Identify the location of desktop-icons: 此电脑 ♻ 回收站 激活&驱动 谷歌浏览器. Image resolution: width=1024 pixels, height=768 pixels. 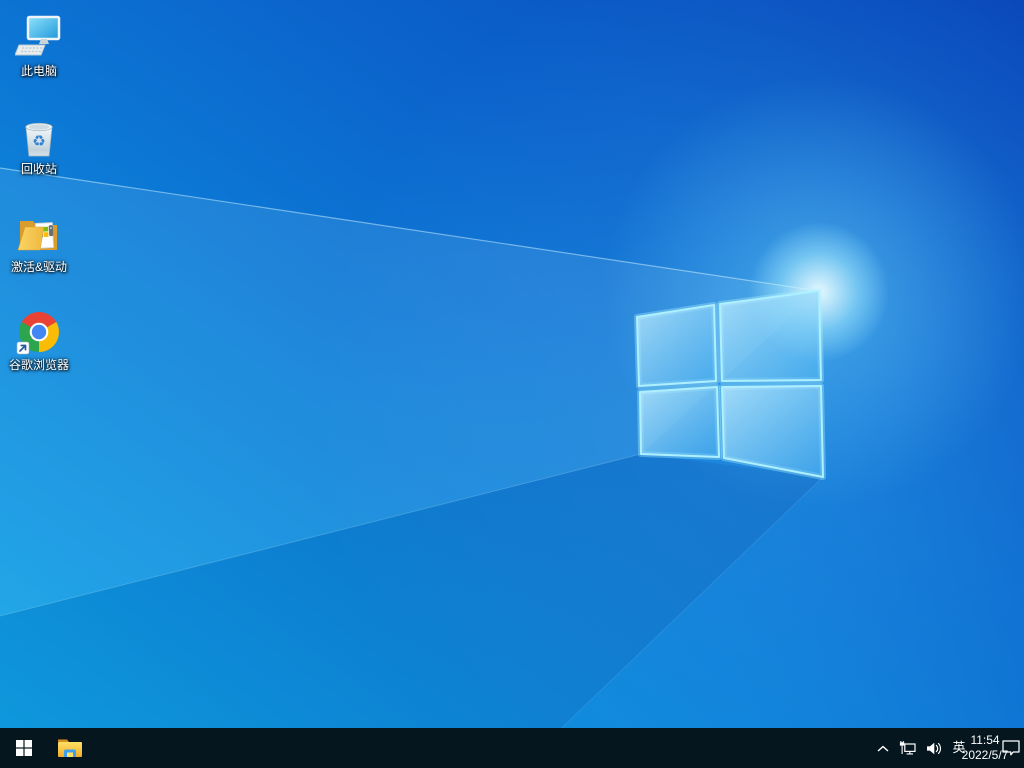
(39, 202).